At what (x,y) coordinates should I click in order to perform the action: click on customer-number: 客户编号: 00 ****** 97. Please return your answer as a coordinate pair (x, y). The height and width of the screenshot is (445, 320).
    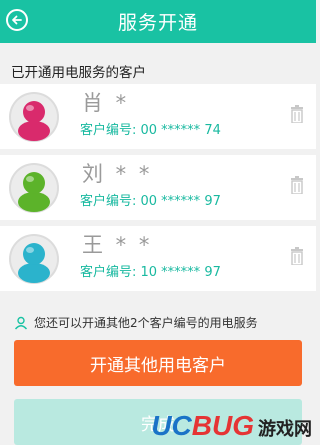
    Looking at the image, I should click on (150, 201).